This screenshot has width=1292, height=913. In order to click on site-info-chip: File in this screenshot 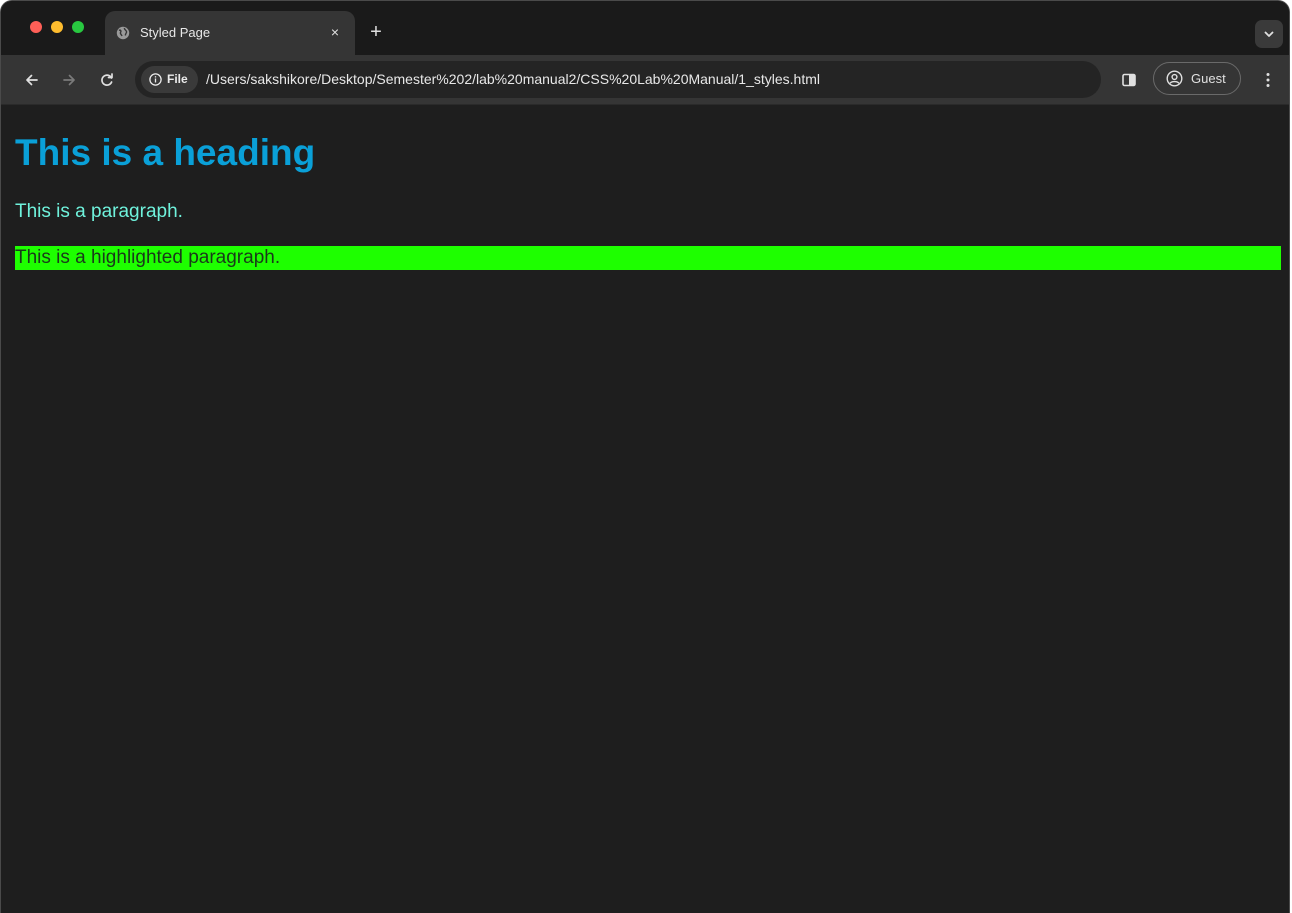, I will do `click(169, 79)`.